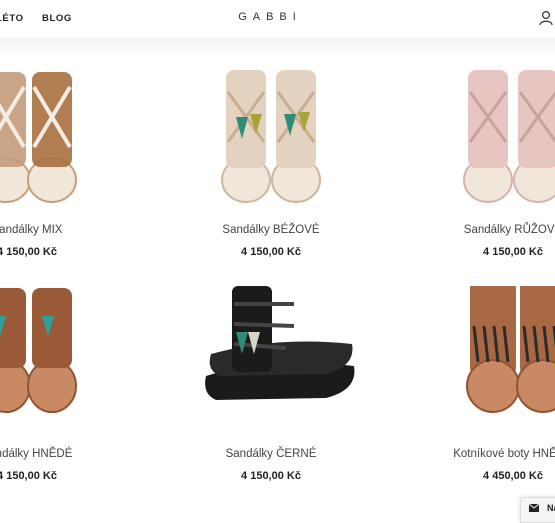  What do you see at coordinates (271, 361) in the screenshot?
I see `product-image-sandals-black` at bounding box center [271, 361].